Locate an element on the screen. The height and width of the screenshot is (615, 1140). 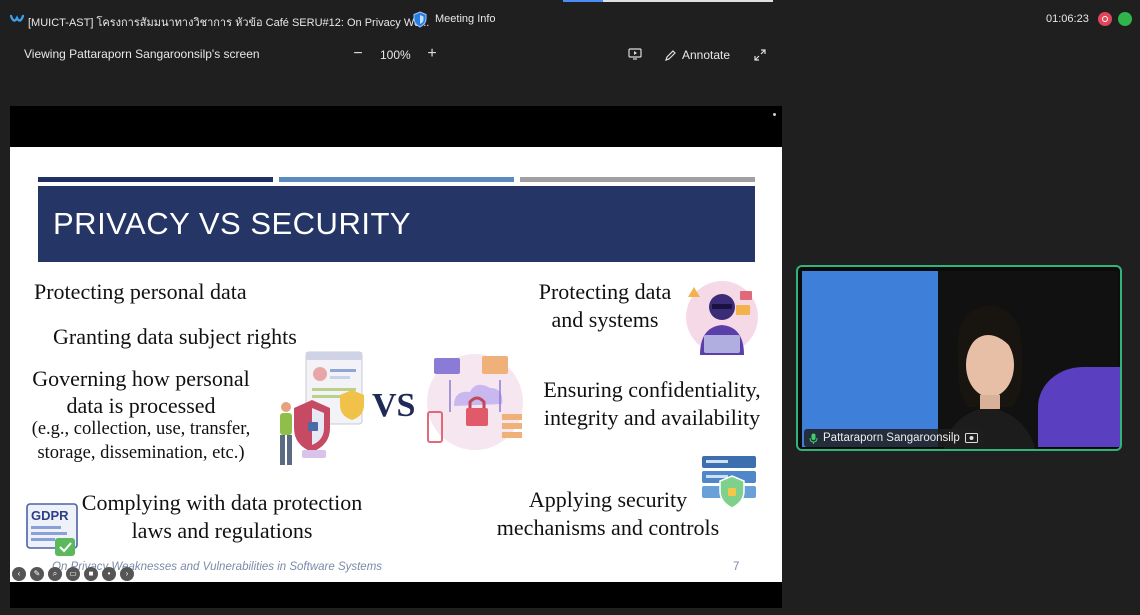
webex-logo-icon is located at coordinates (17, 18).